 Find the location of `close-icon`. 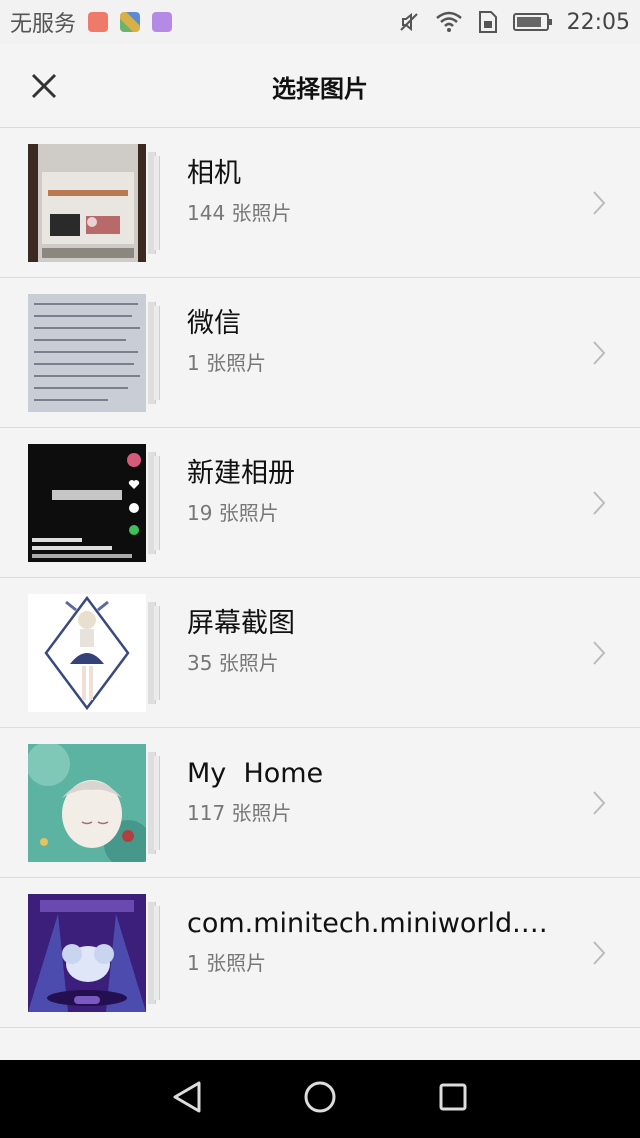

close-icon is located at coordinates (44, 88).